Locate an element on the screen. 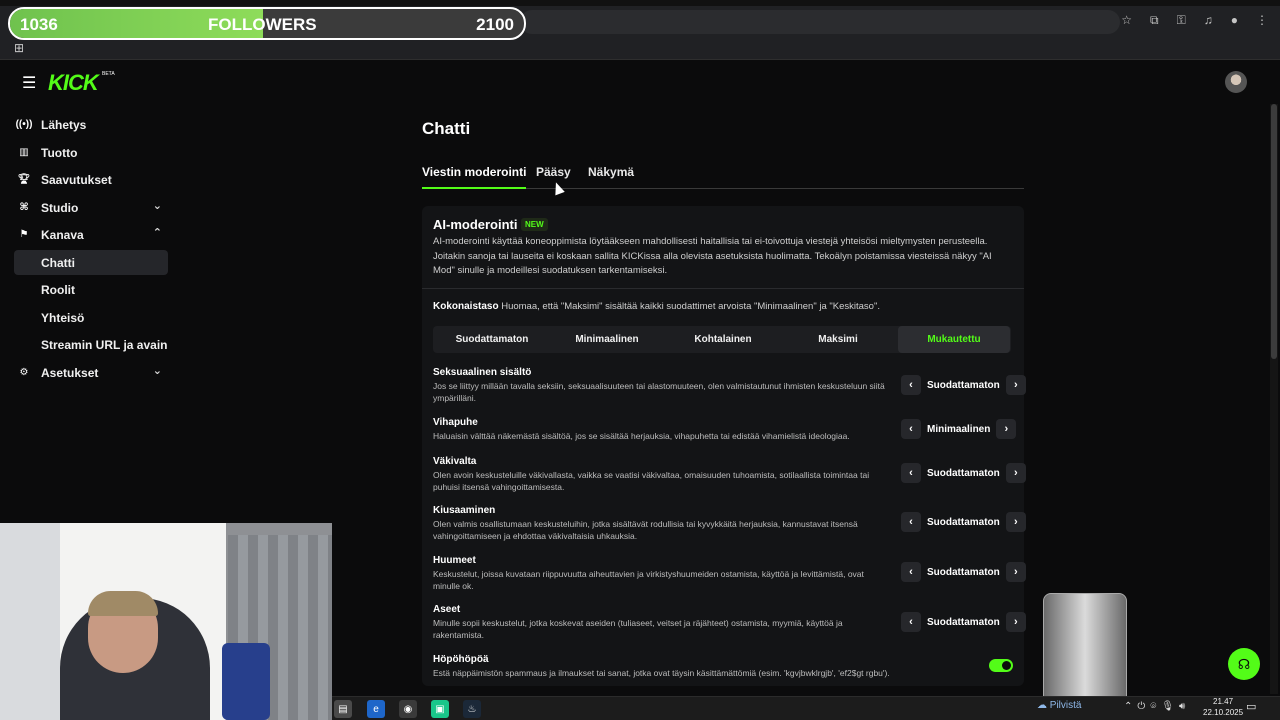 The width and height of the screenshot is (1280, 720). page-scrollbar is located at coordinates (1274, 399).